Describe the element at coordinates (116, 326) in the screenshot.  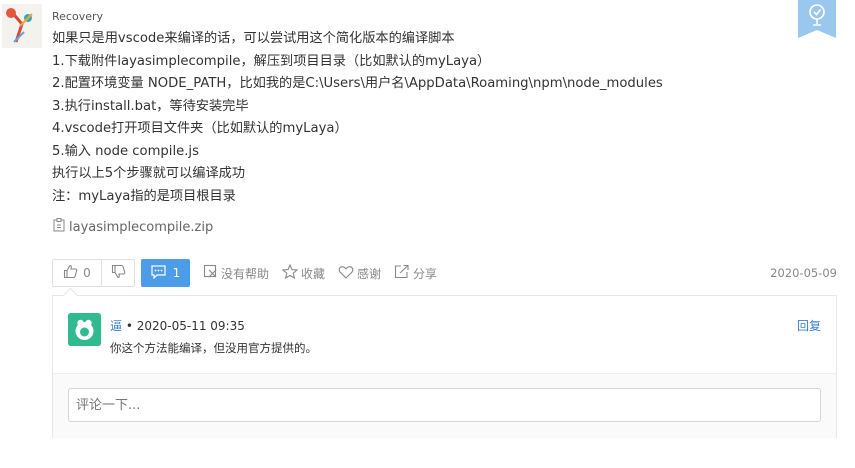
I see `reply-author: 逼` at that location.